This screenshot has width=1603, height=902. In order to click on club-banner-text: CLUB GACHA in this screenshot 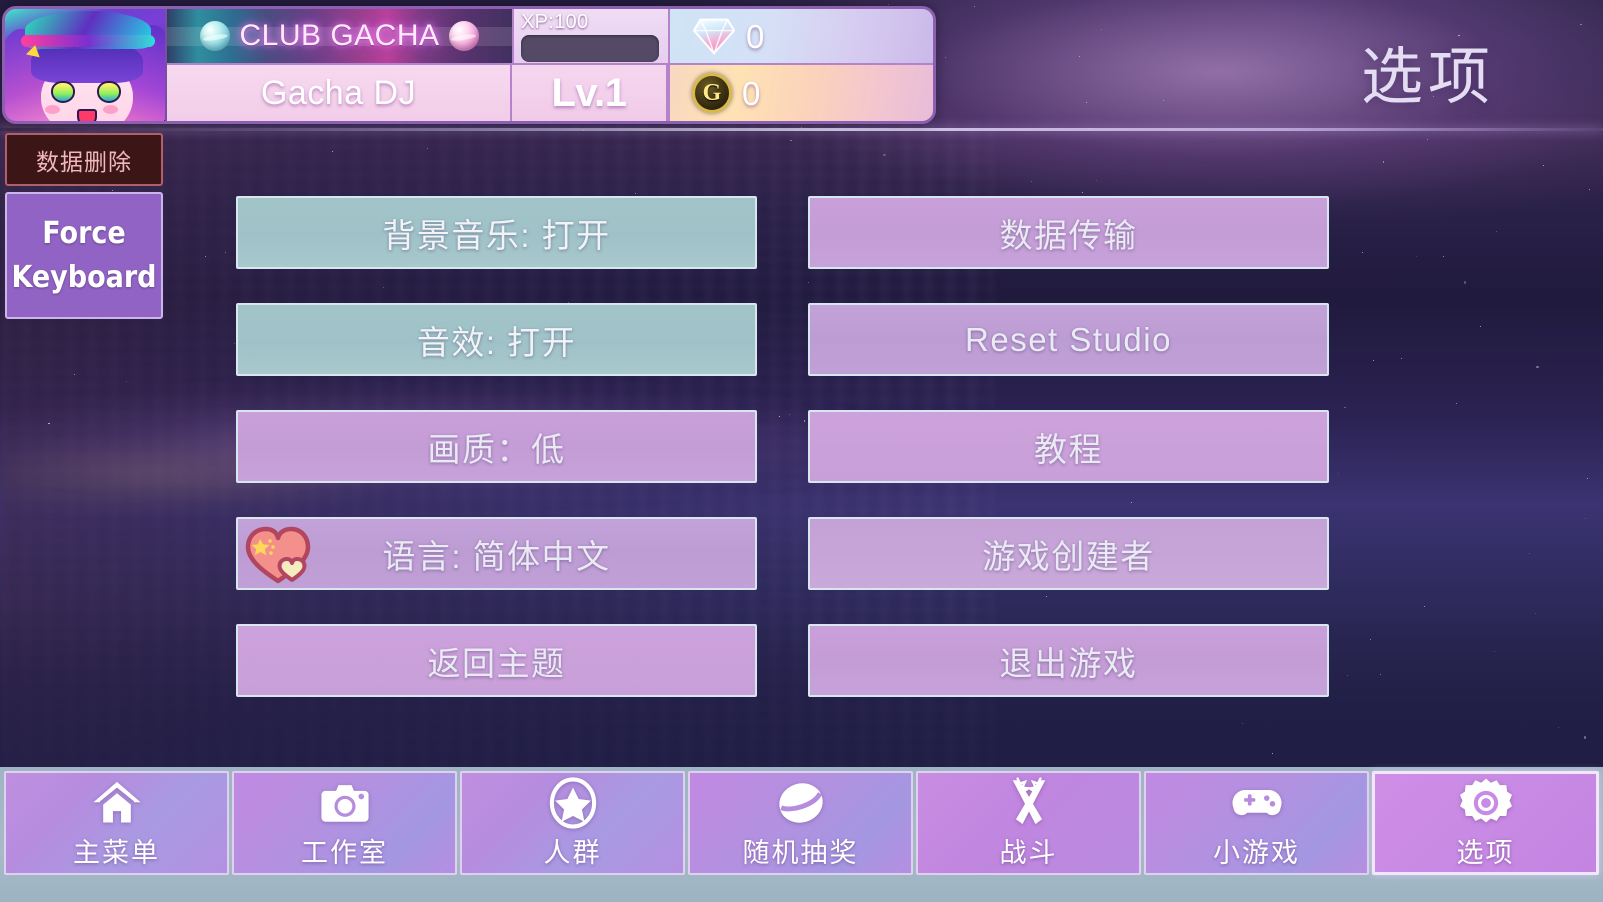, I will do `click(339, 35)`.